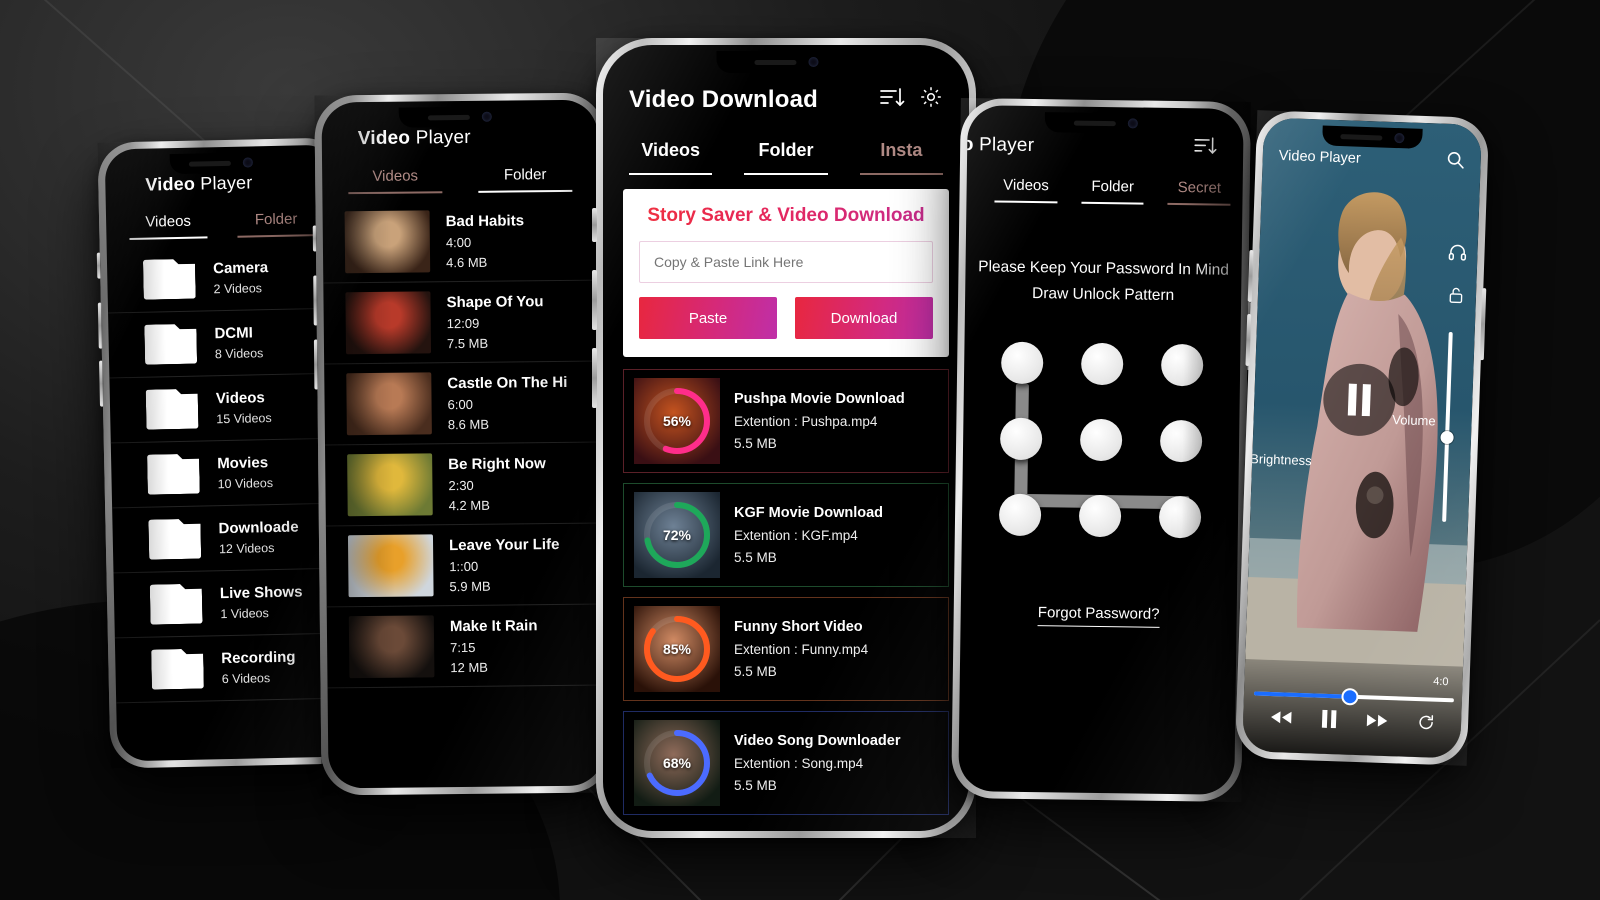 This screenshot has width=1600, height=900. I want to click on video-row: Be Right Now 2:30 4.2 MB, so click(463, 484).